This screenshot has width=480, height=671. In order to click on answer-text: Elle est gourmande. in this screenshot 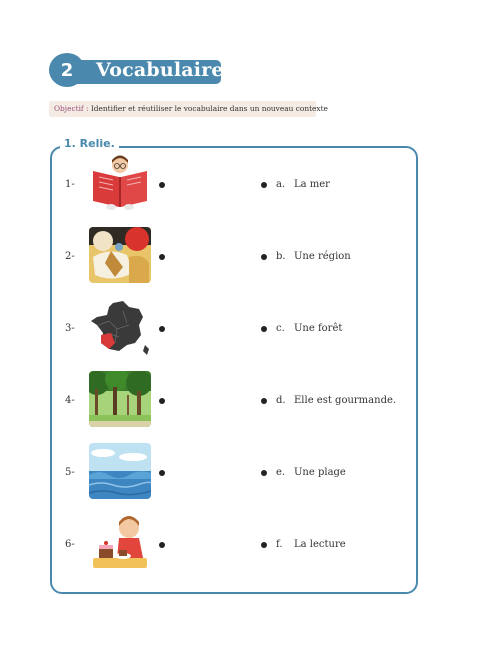, I will do `click(345, 400)`.